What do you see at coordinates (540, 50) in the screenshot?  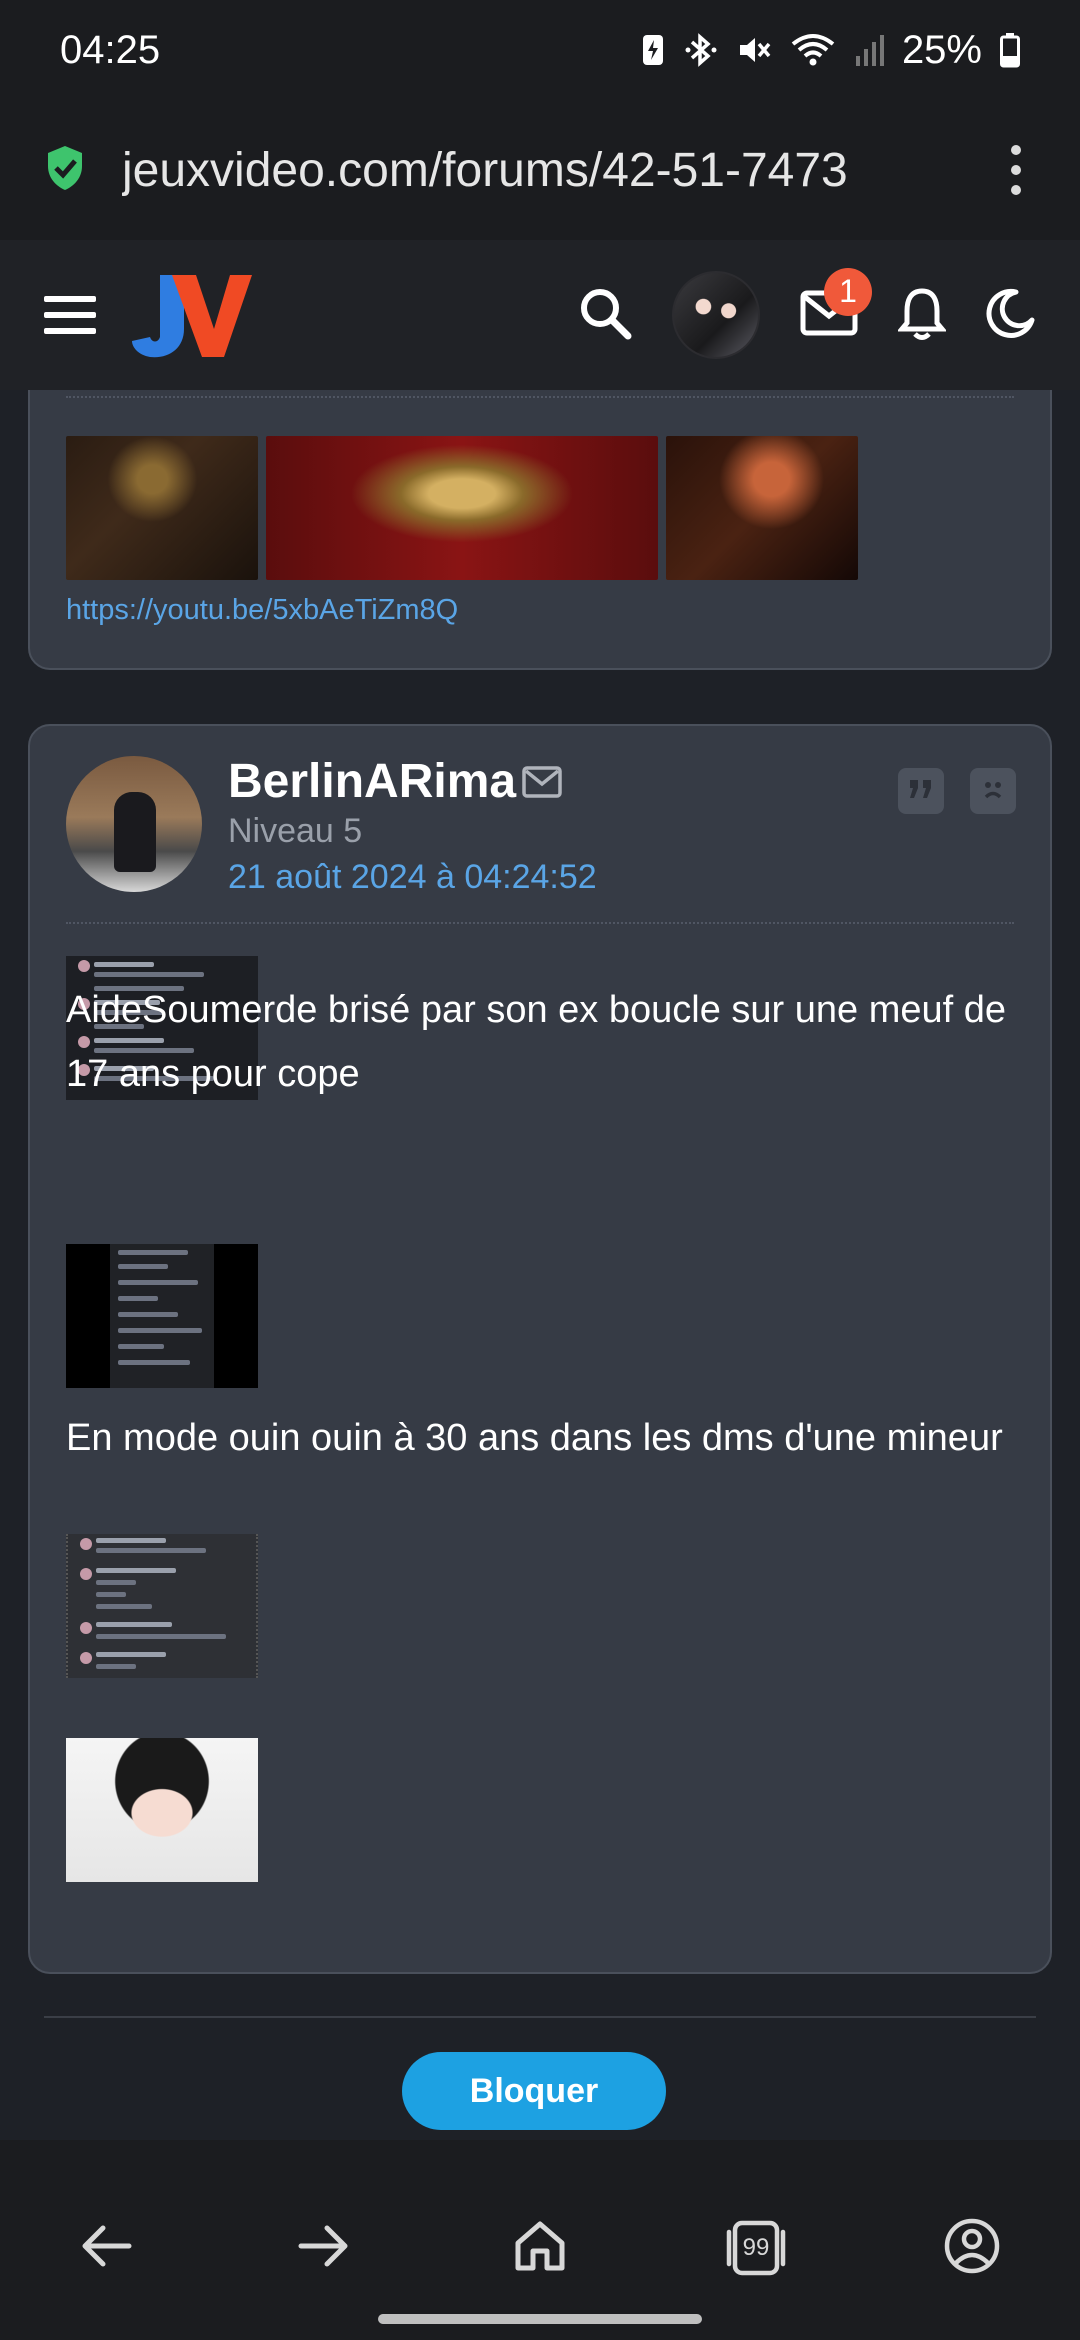 I see `status-bar: 04:25 25%` at bounding box center [540, 50].